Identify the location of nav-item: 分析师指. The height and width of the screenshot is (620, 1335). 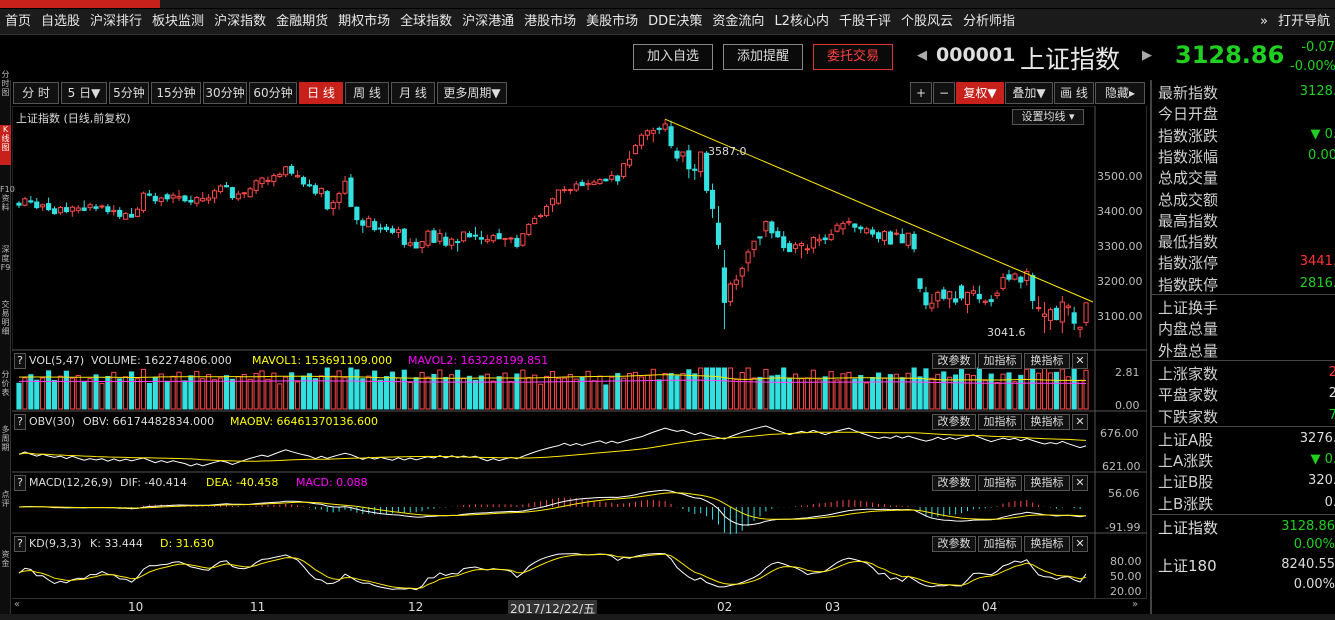
(989, 21).